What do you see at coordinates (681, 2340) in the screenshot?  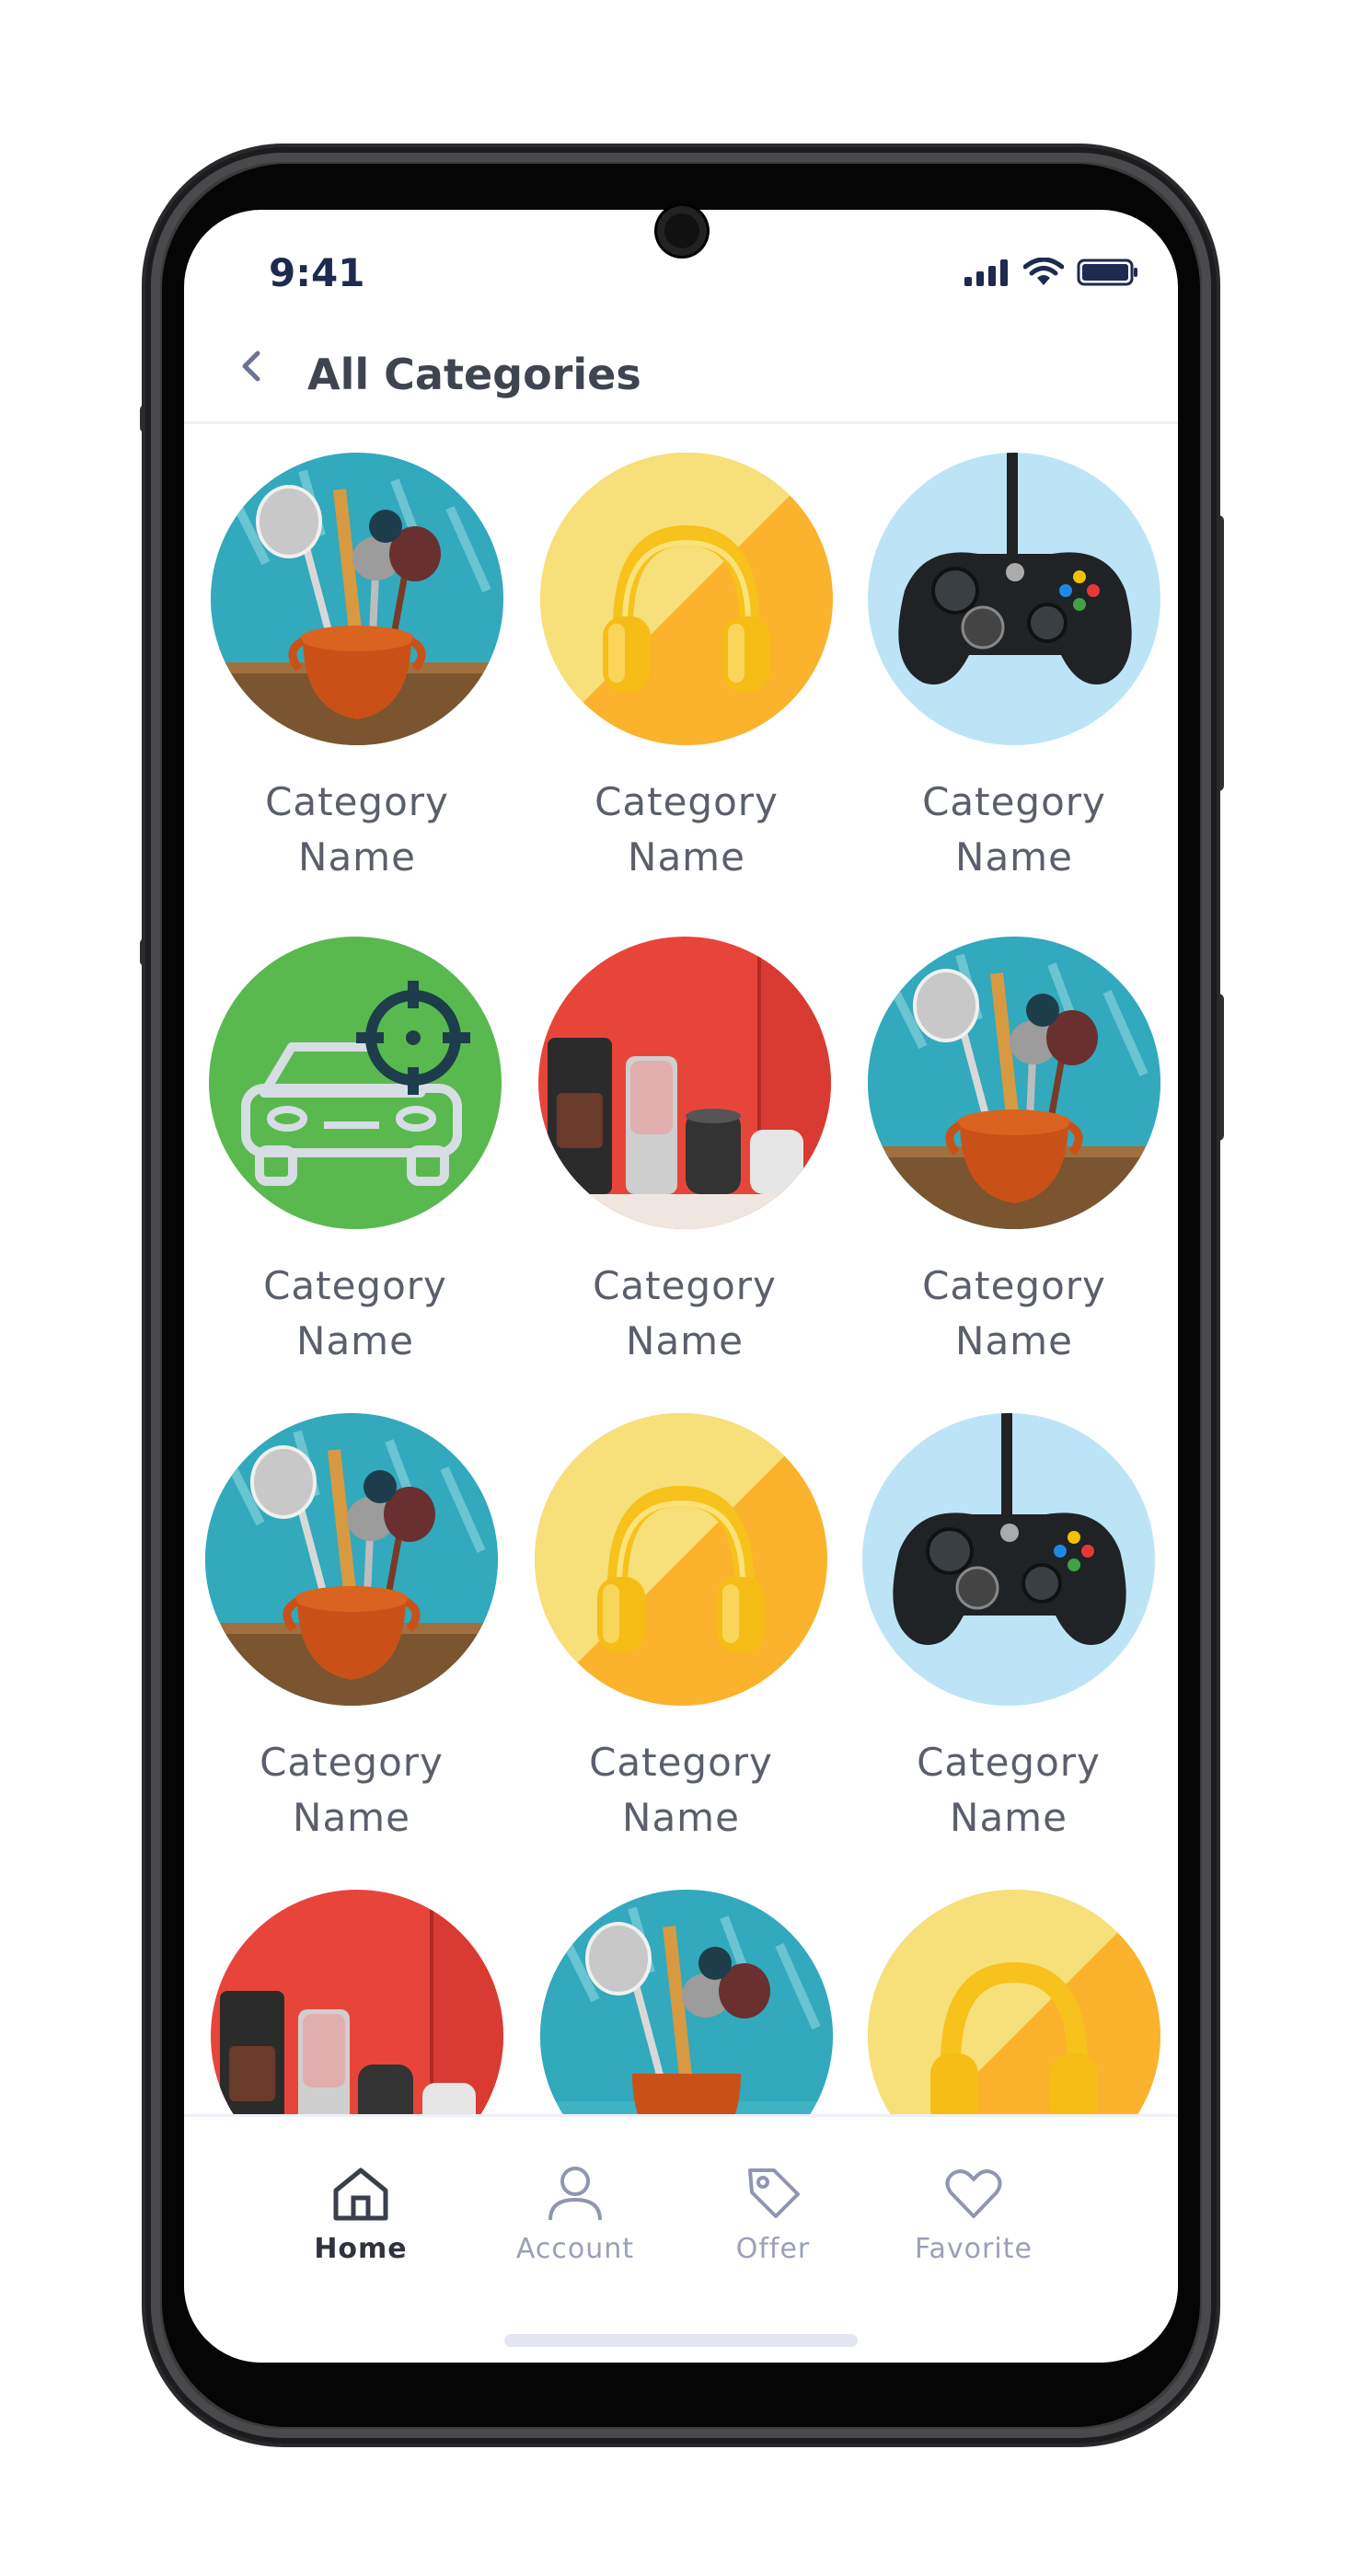 I see `home-indicator` at bounding box center [681, 2340].